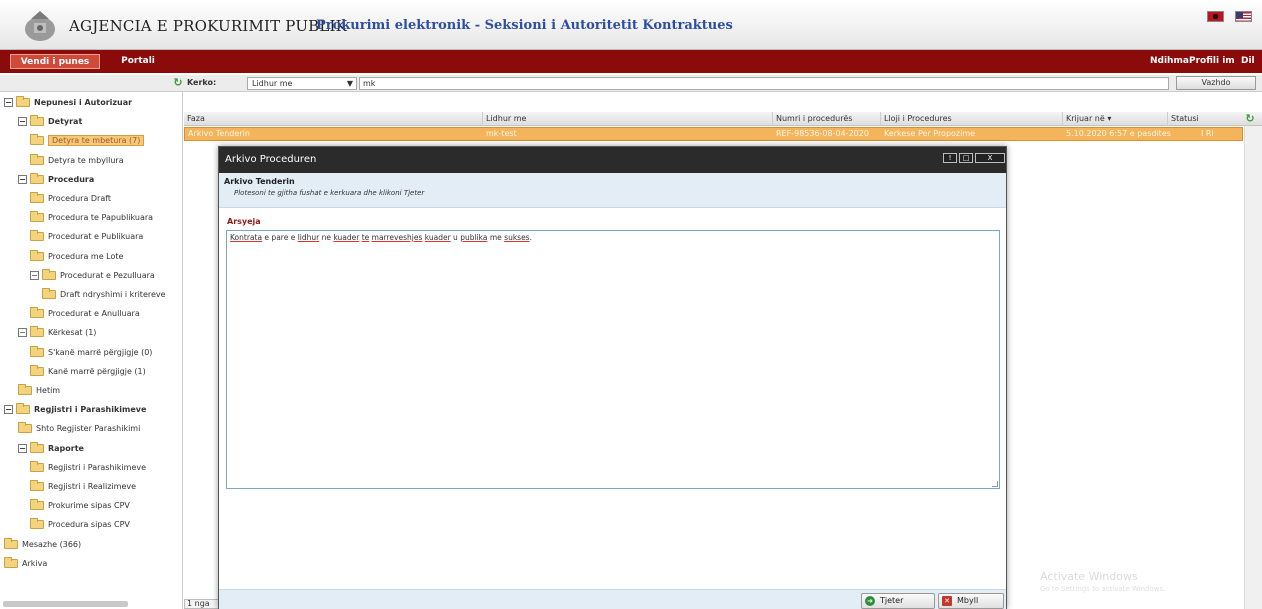 This screenshot has width=1262, height=609. Describe the element at coordinates (86, 256) in the screenshot. I see `tree-item-label: Procedura me Lote` at that location.